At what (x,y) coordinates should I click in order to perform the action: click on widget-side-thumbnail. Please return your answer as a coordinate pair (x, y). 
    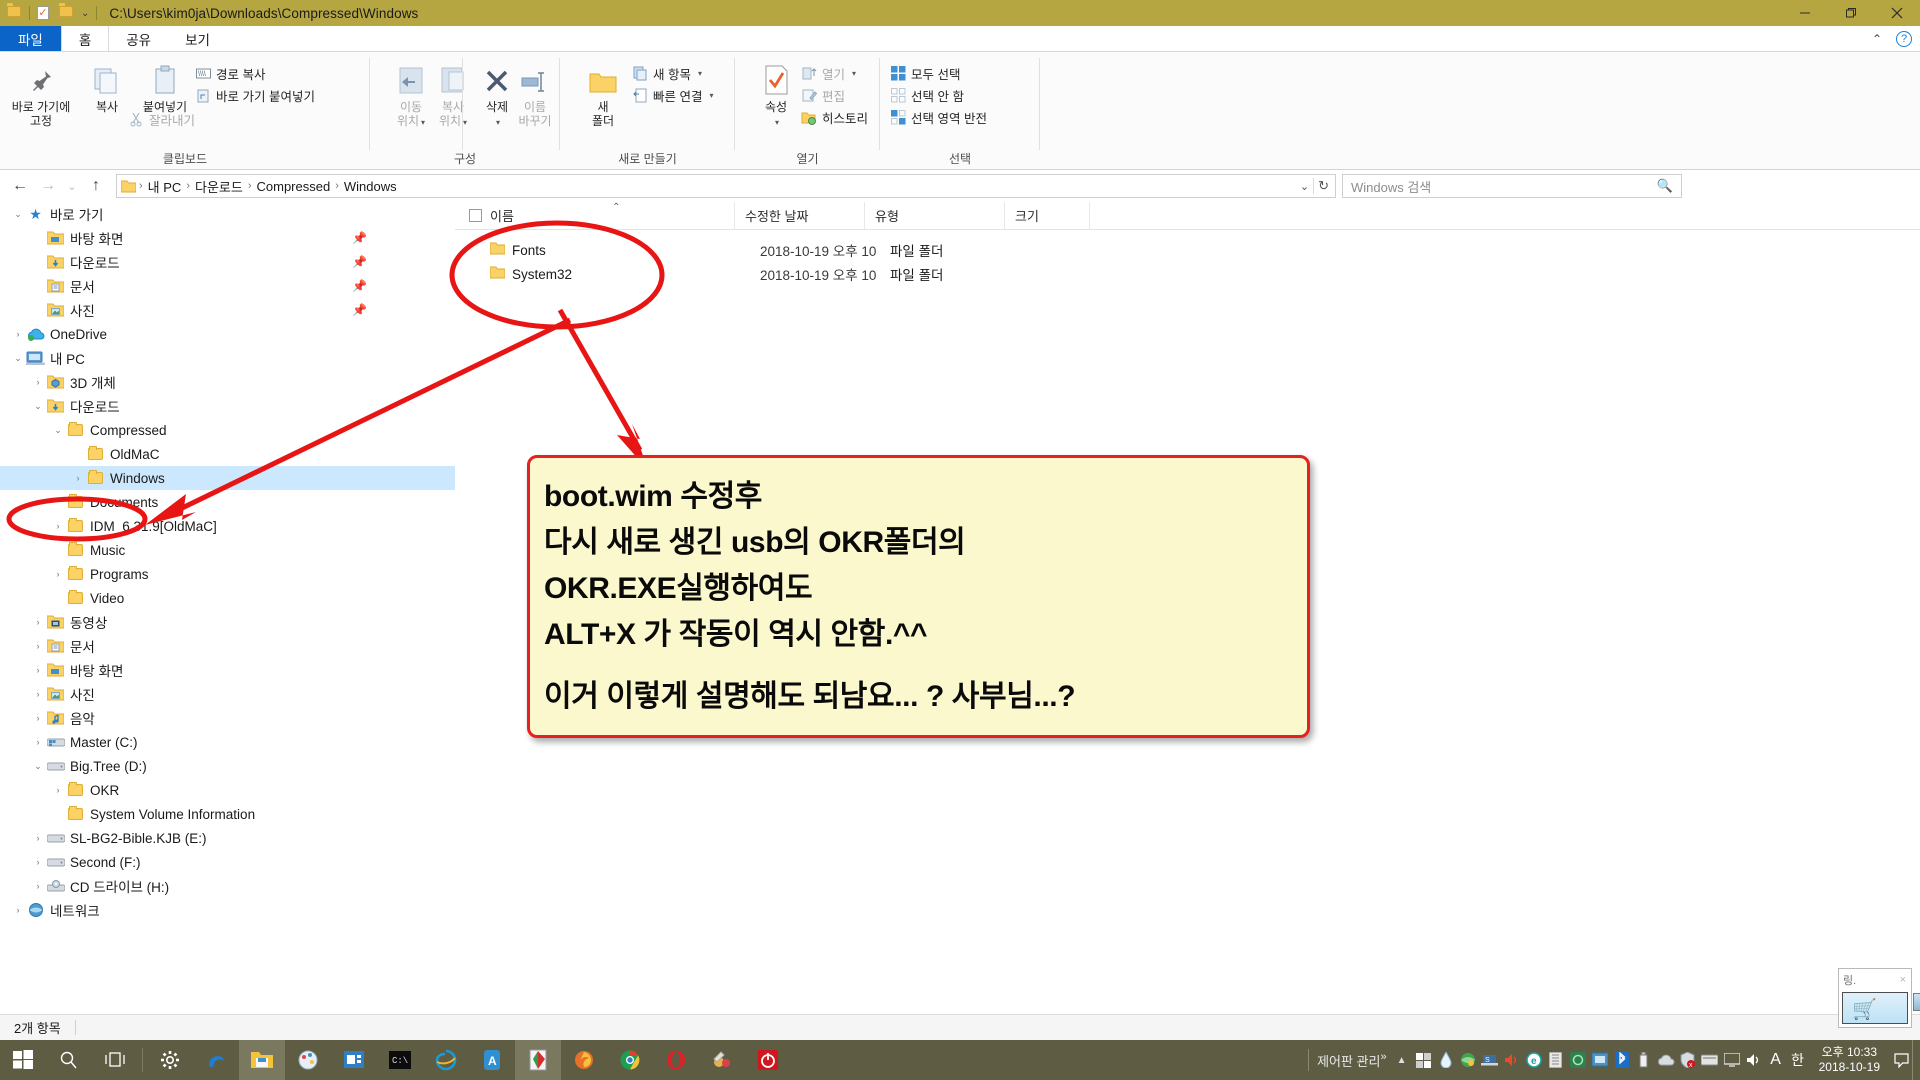
    Looking at the image, I should click on (1916, 1002).